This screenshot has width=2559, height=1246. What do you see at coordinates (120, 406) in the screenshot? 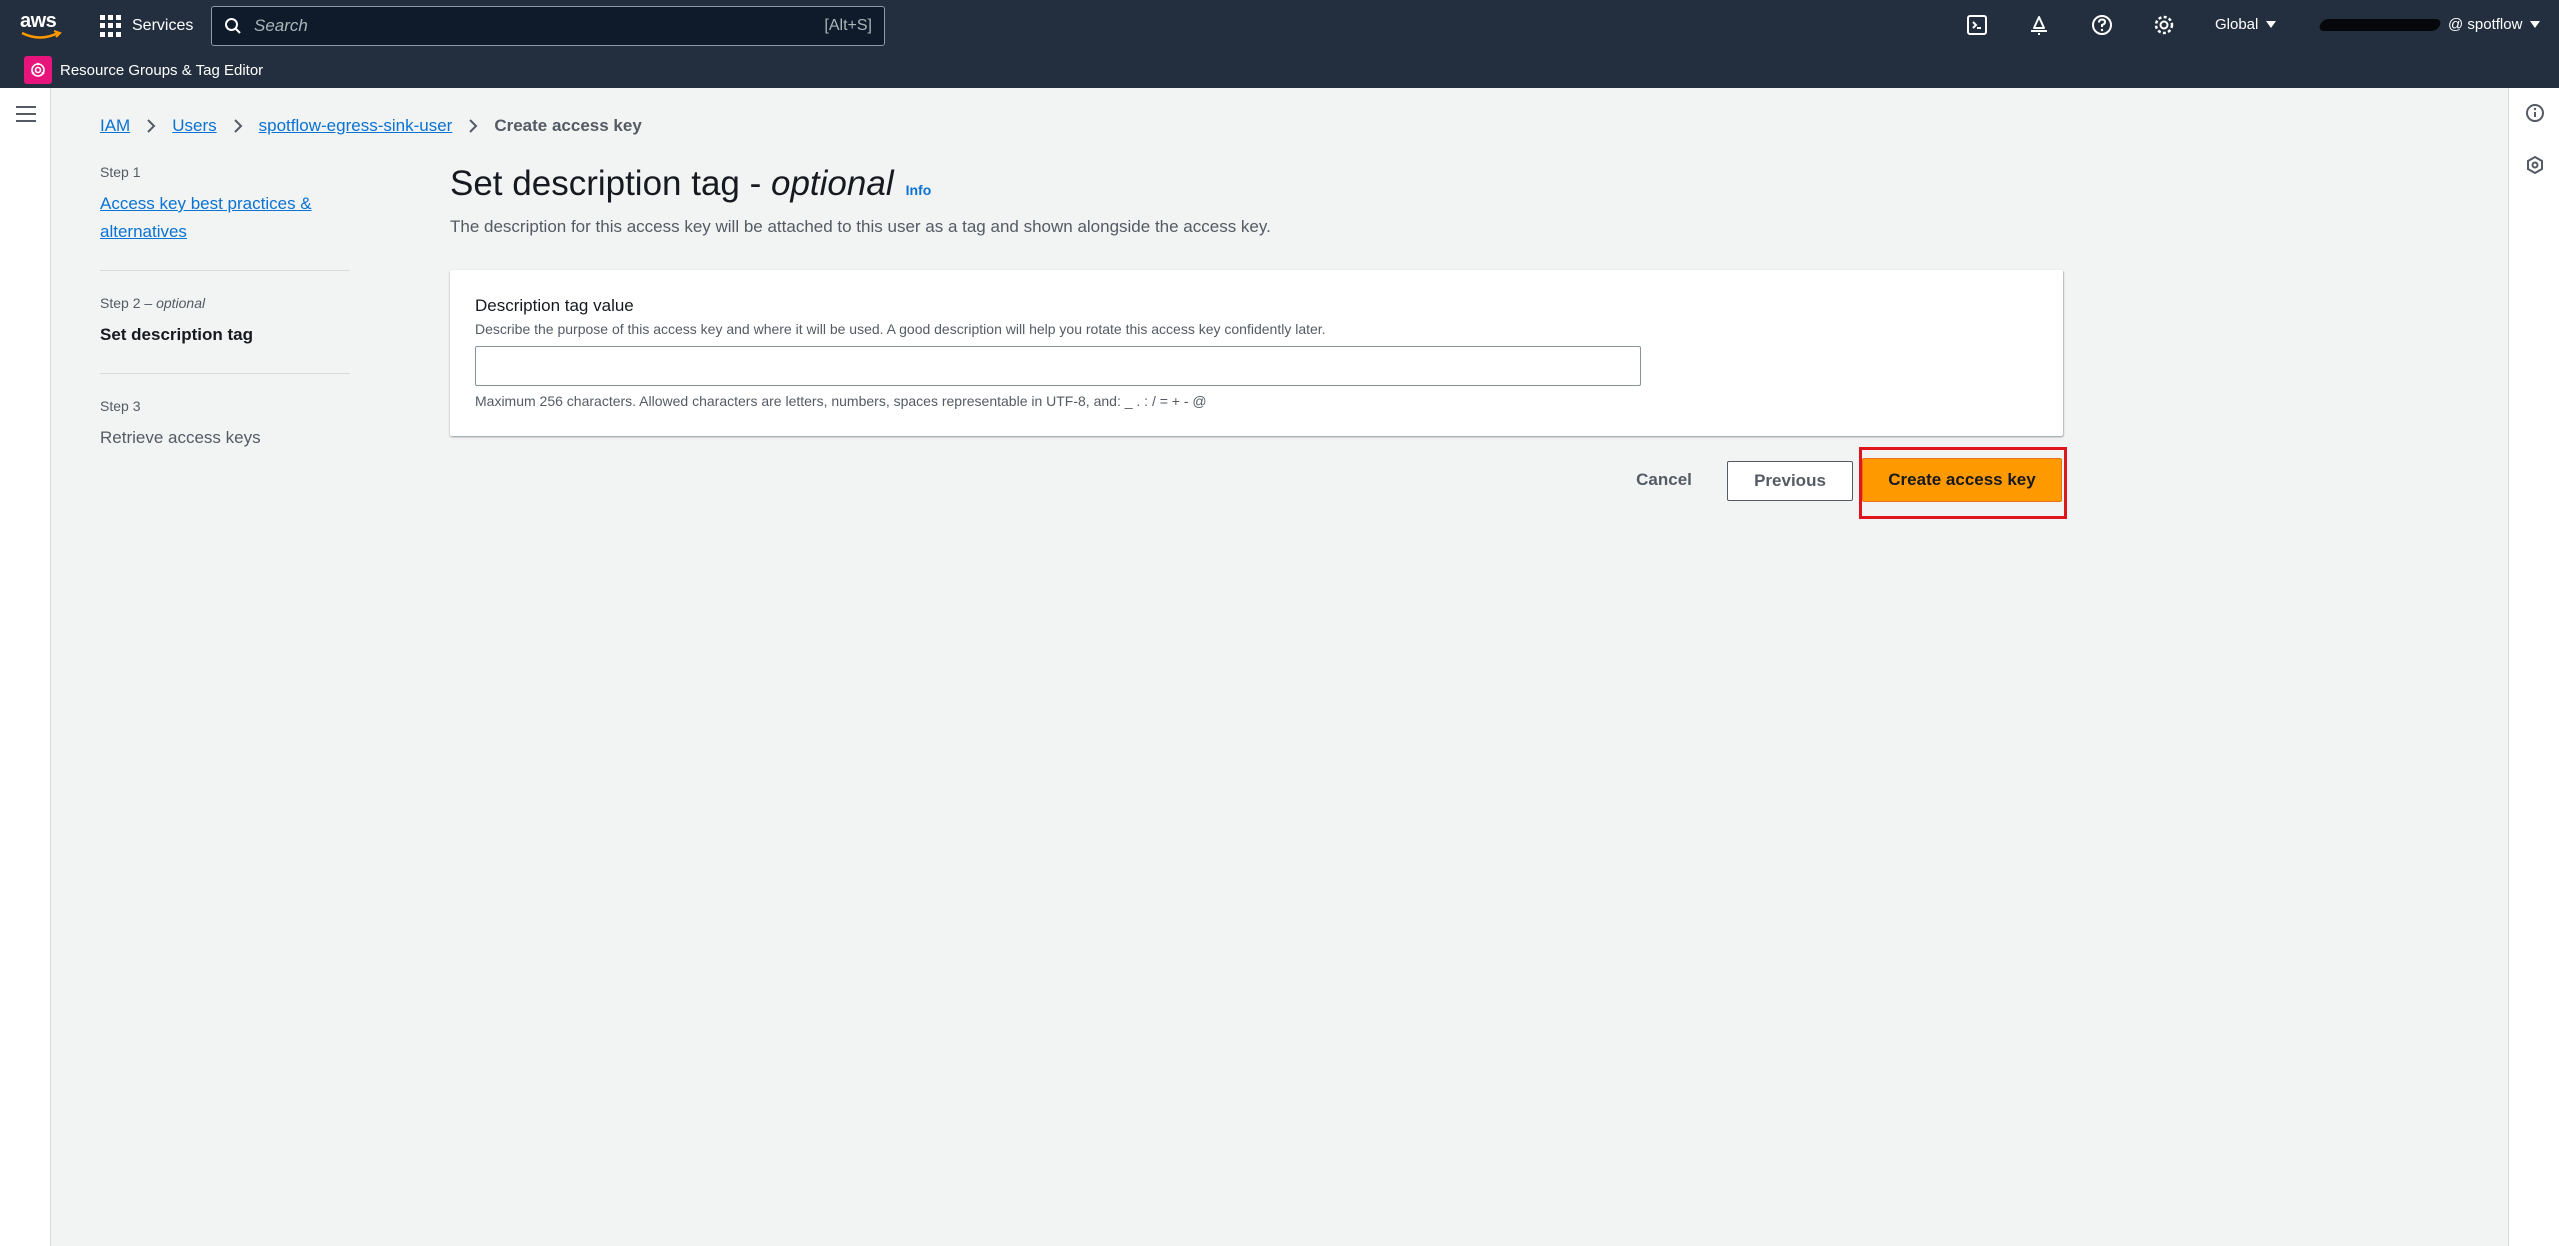
I see `step-number: Step 3` at bounding box center [120, 406].